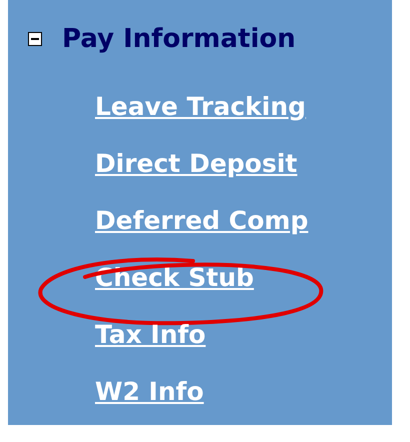 This screenshot has height=442, width=410. What do you see at coordinates (200, 106) in the screenshot?
I see `nav-link: Leave Tracking` at bounding box center [200, 106].